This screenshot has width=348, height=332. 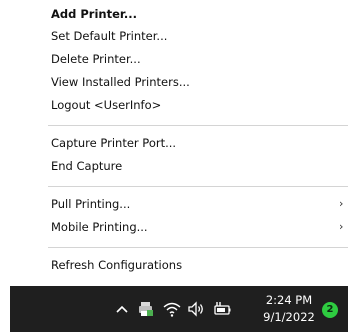 What do you see at coordinates (289, 317) in the screenshot?
I see `clock-date: 9/1/2022` at bounding box center [289, 317].